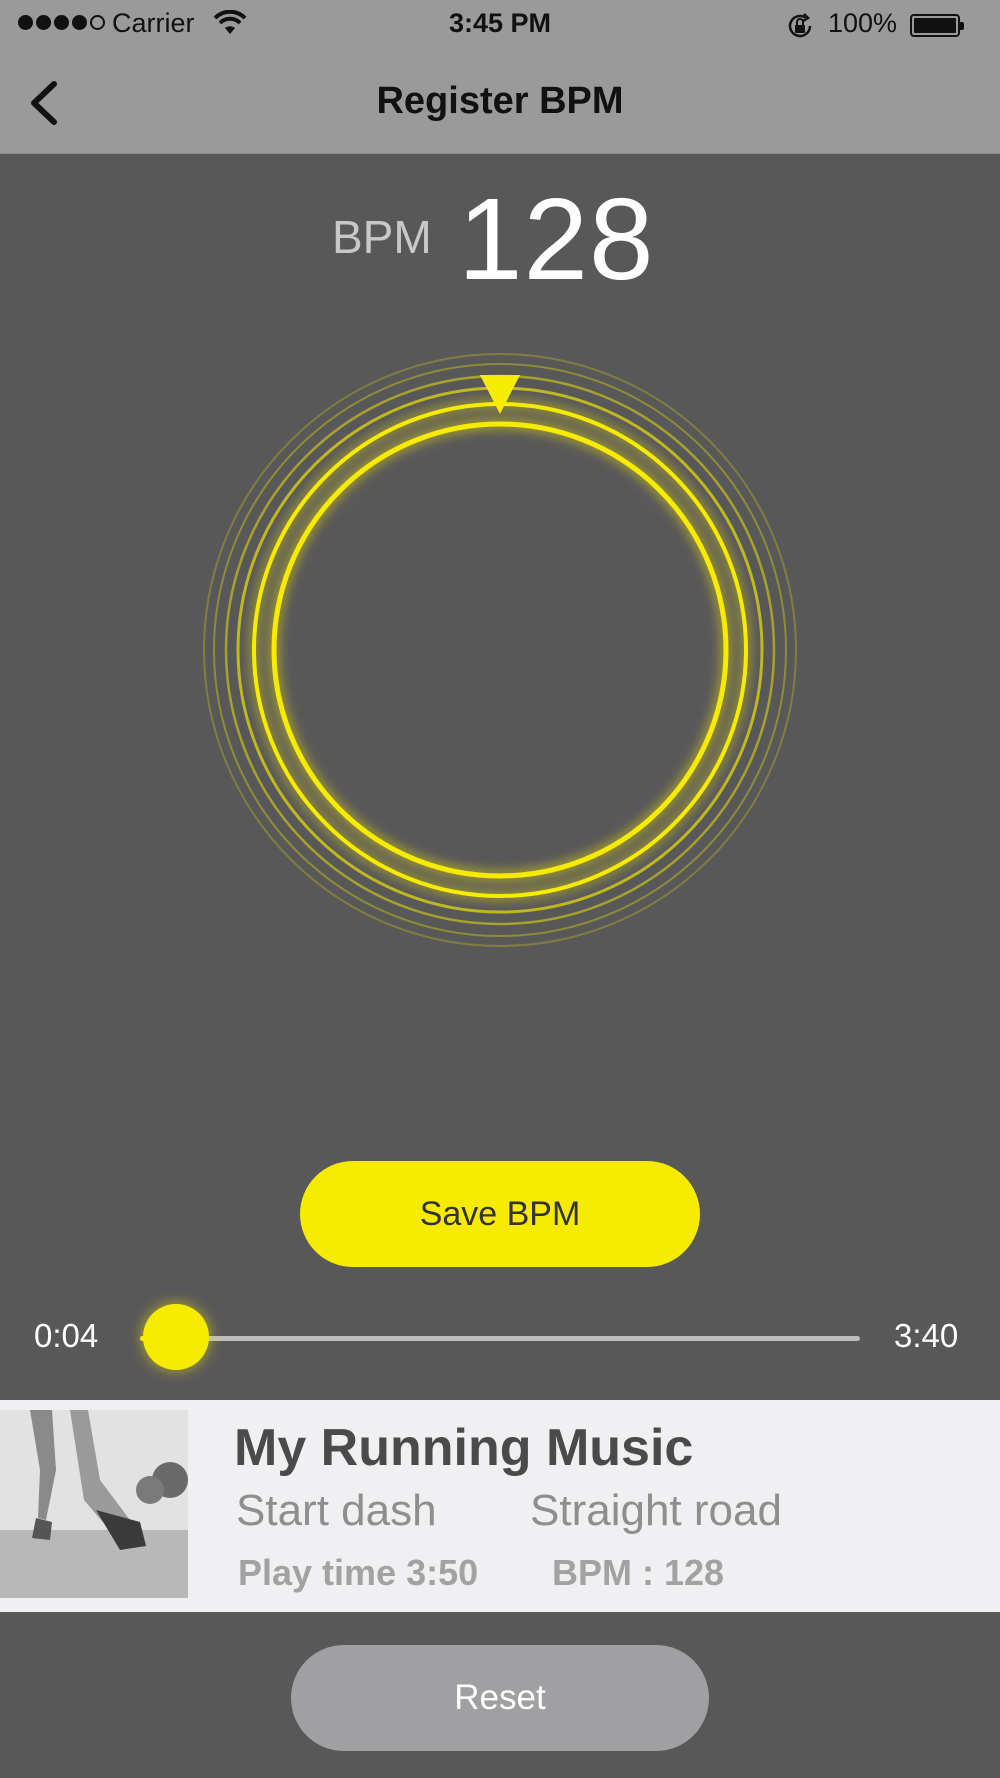 This screenshot has height=1778, width=1000. What do you see at coordinates (556, 239) in the screenshot?
I see `bpm-value: 128` at bounding box center [556, 239].